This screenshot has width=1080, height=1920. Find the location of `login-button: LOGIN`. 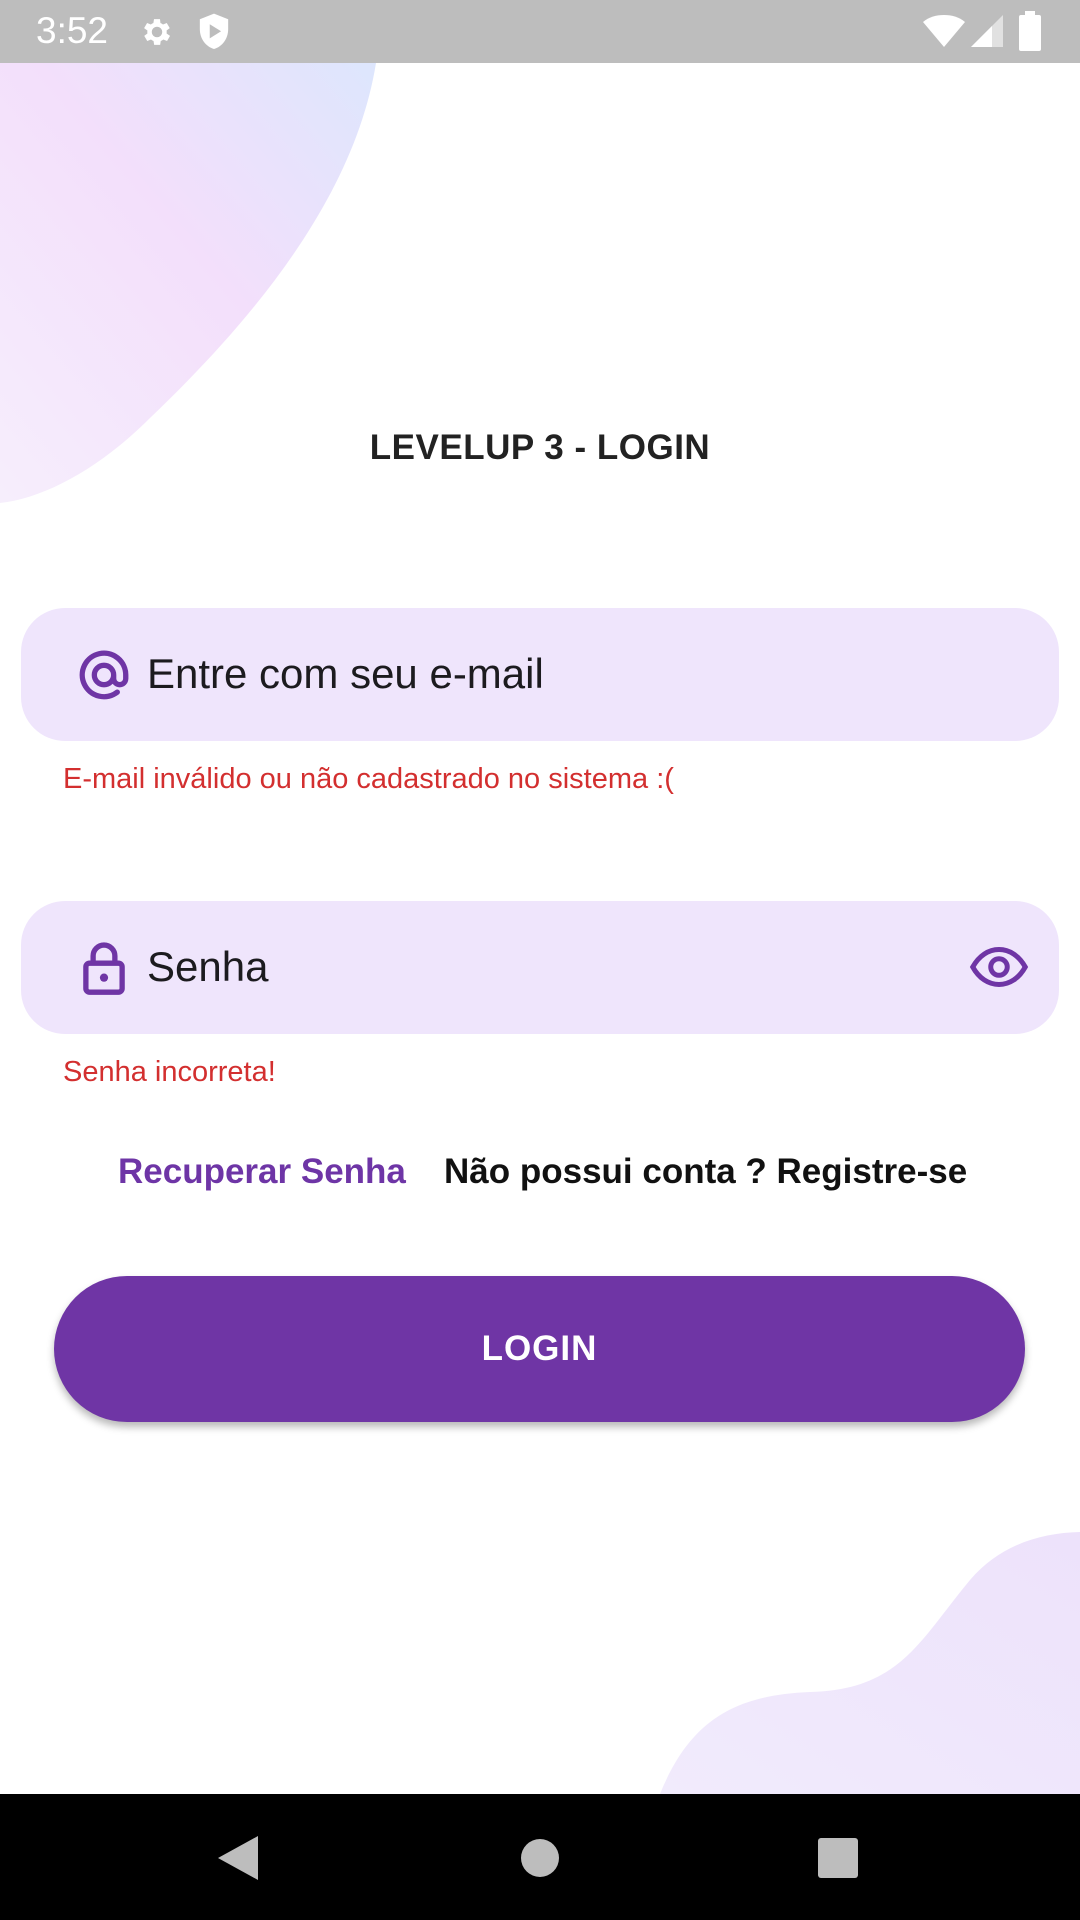

login-button: LOGIN is located at coordinates (539, 1349).